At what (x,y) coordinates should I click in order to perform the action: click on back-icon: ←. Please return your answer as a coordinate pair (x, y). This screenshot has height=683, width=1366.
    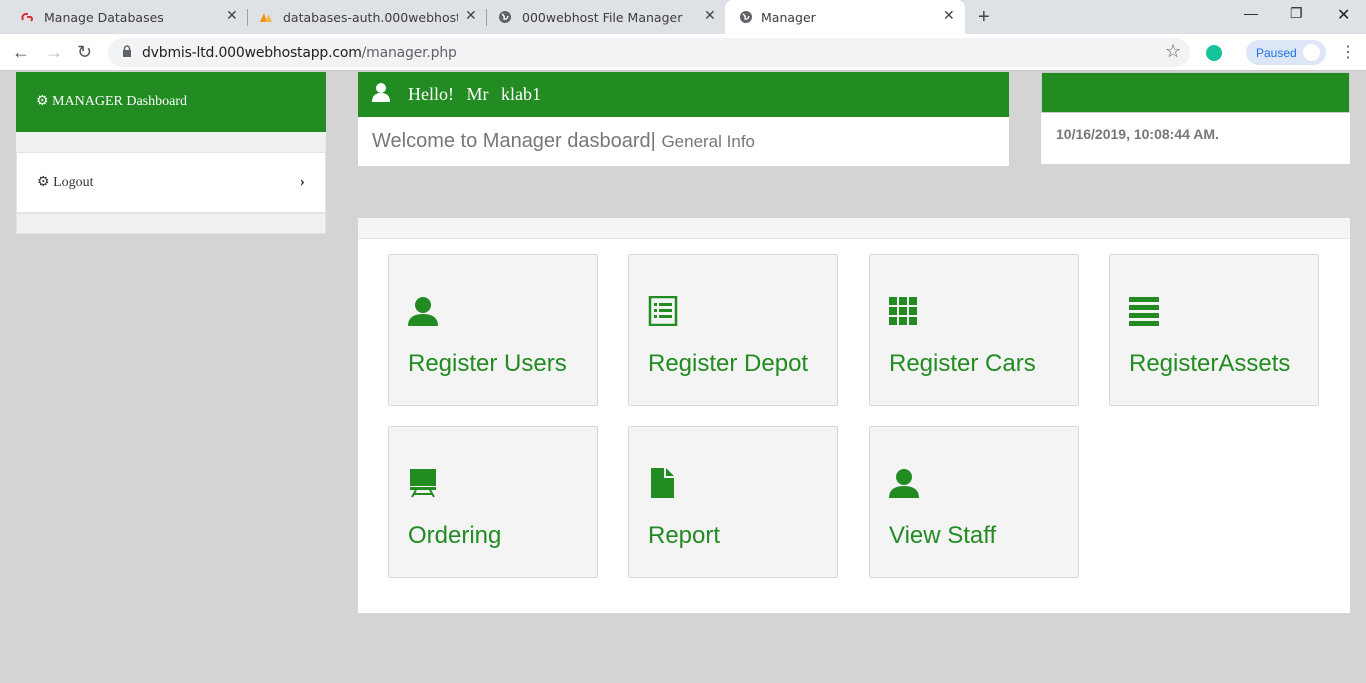
    Looking at the image, I should click on (21, 52).